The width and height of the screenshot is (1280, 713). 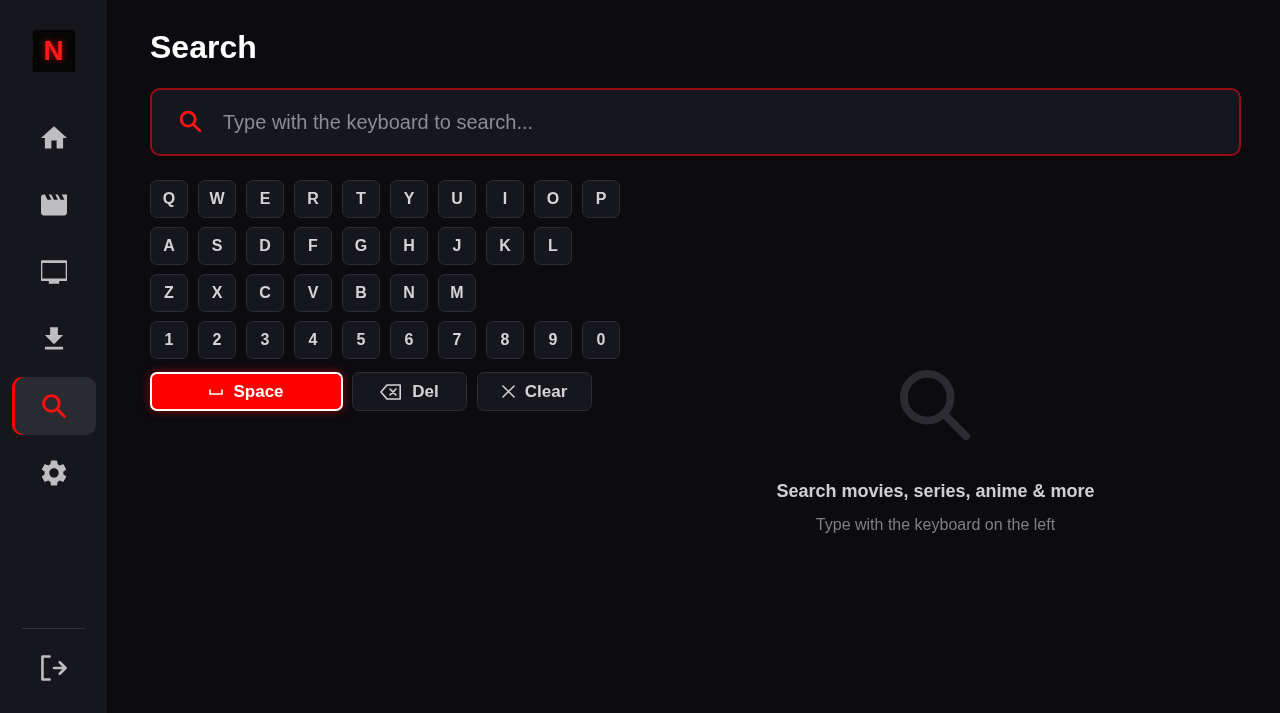 What do you see at coordinates (313, 340) in the screenshot?
I see `keyboard-key: 4` at bounding box center [313, 340].